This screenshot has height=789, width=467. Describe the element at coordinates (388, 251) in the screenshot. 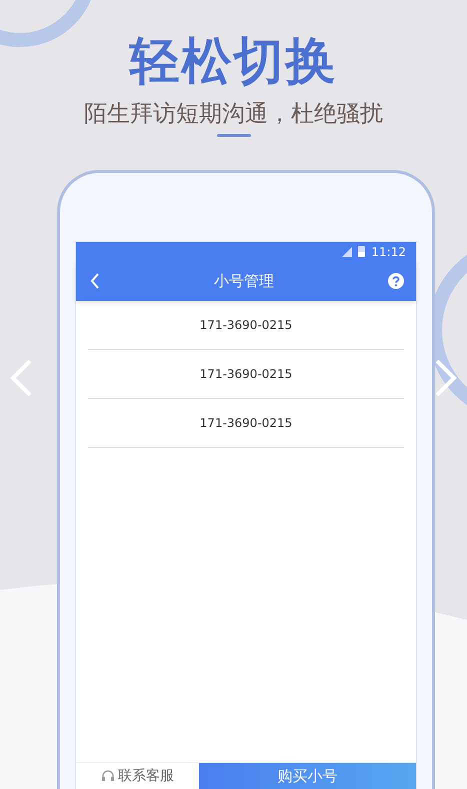

I see `status-time: 11:12` at that location.